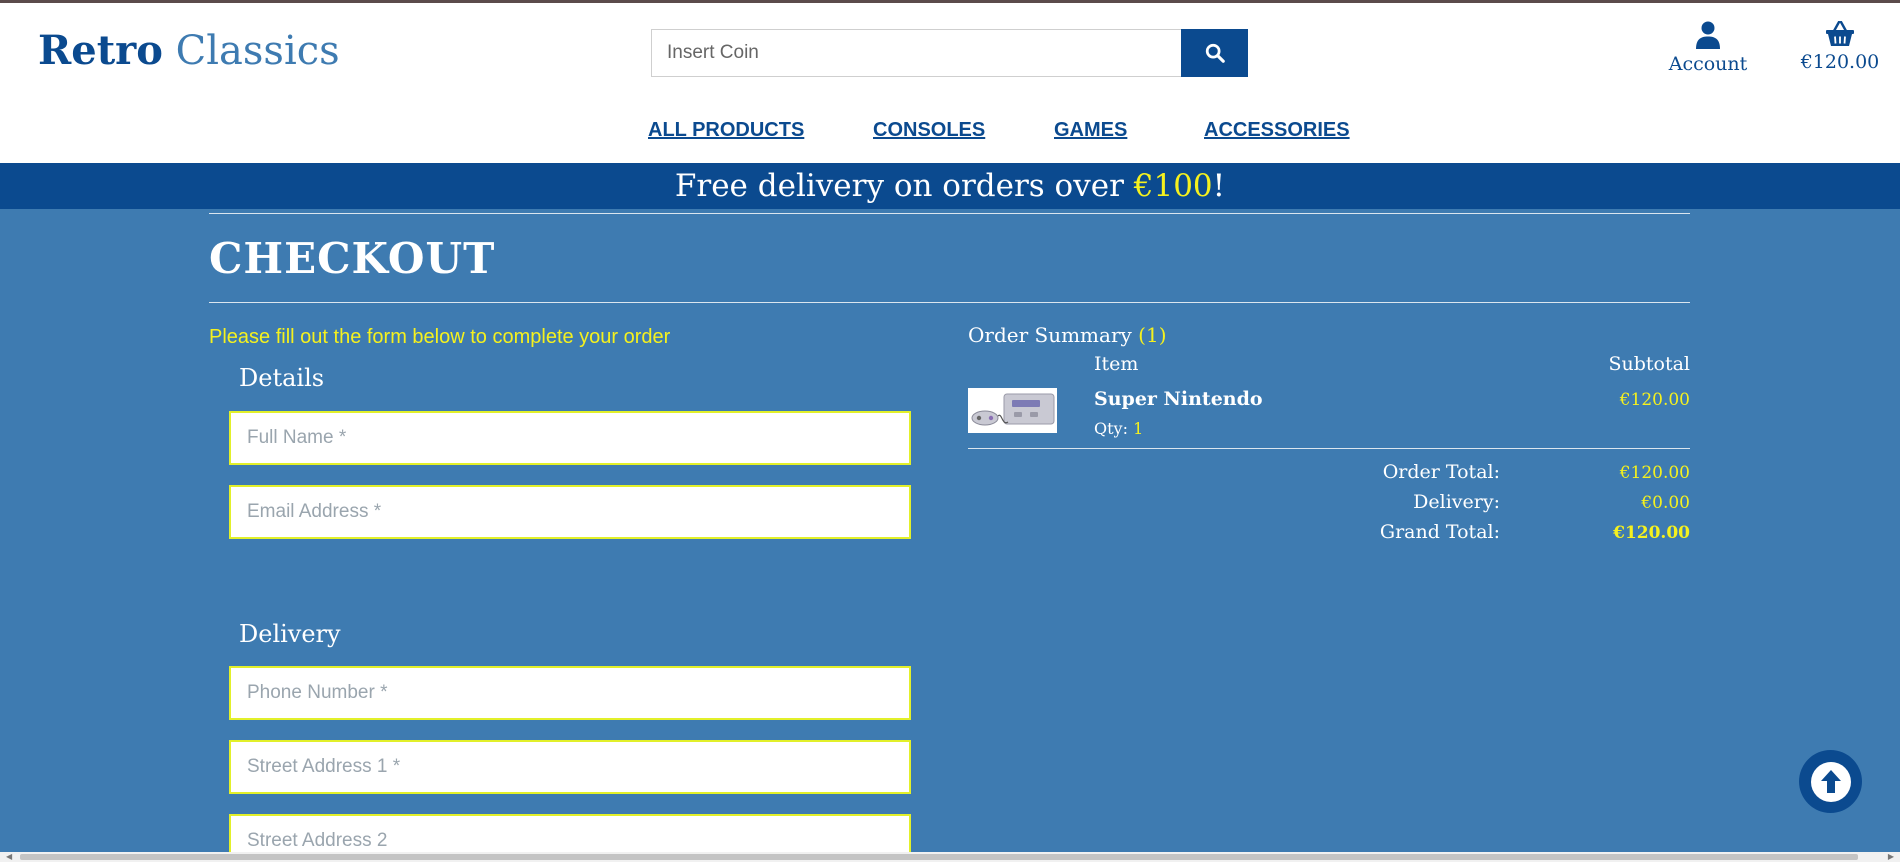 The width and height of the screenshot is (1900, 862). I want to click on scroll-left-arrow-icon: ◀, so click(9, 857).